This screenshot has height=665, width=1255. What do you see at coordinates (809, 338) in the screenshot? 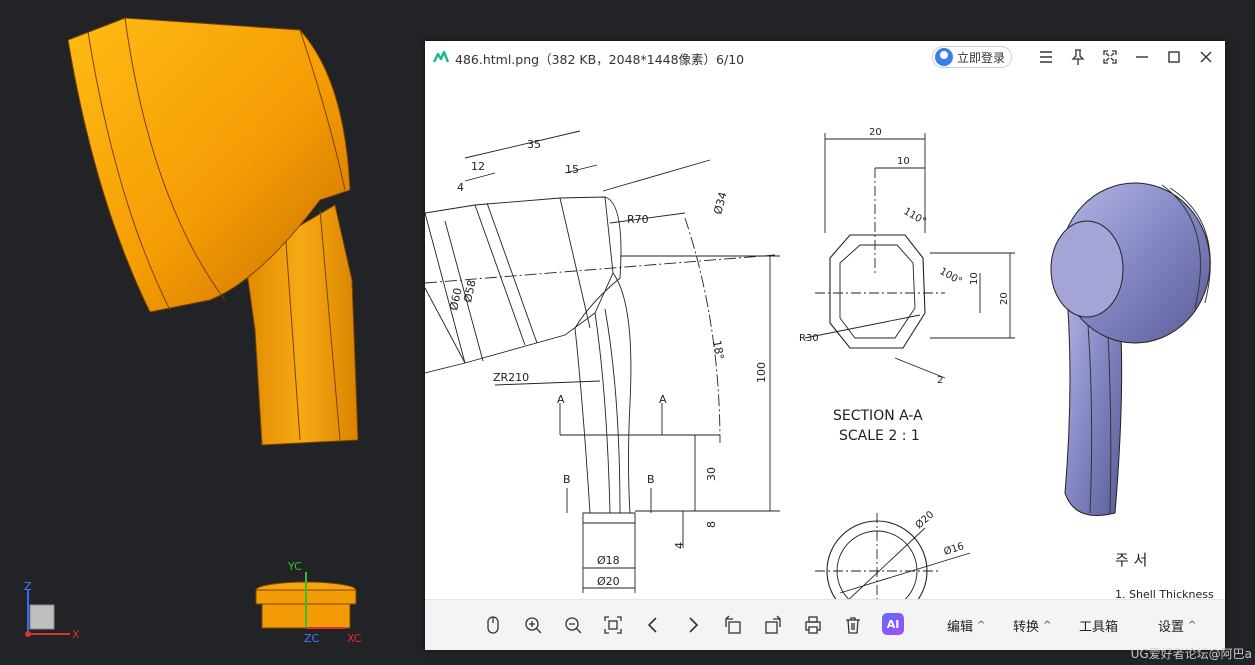
I see `section-dim-r30: R30` at bounding box center [809, 338].